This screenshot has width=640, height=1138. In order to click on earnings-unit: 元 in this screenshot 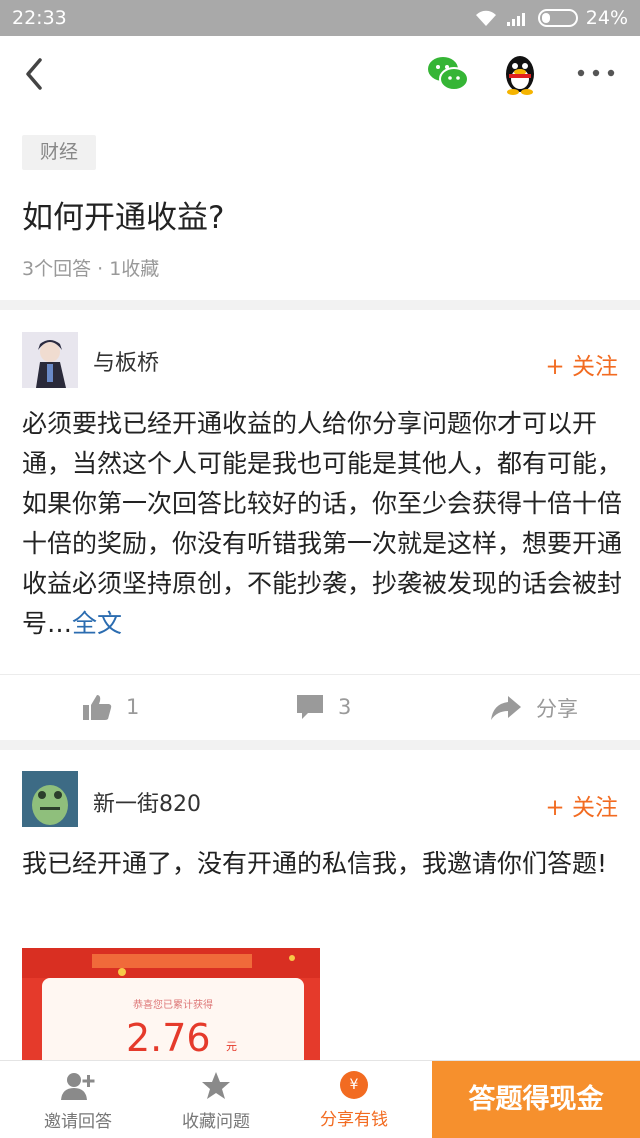, I will do `click(231, 1046)`.